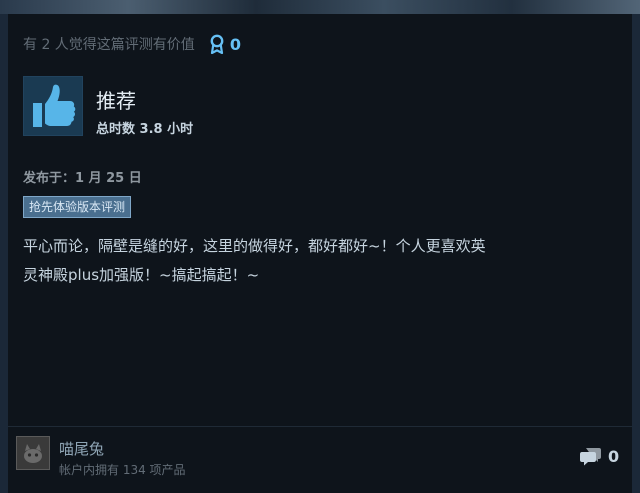 The image size is (640, 493). Describe the element at coordinates (591, 456) in the screenshot. I see `comment-bubbles-icon` at that location.